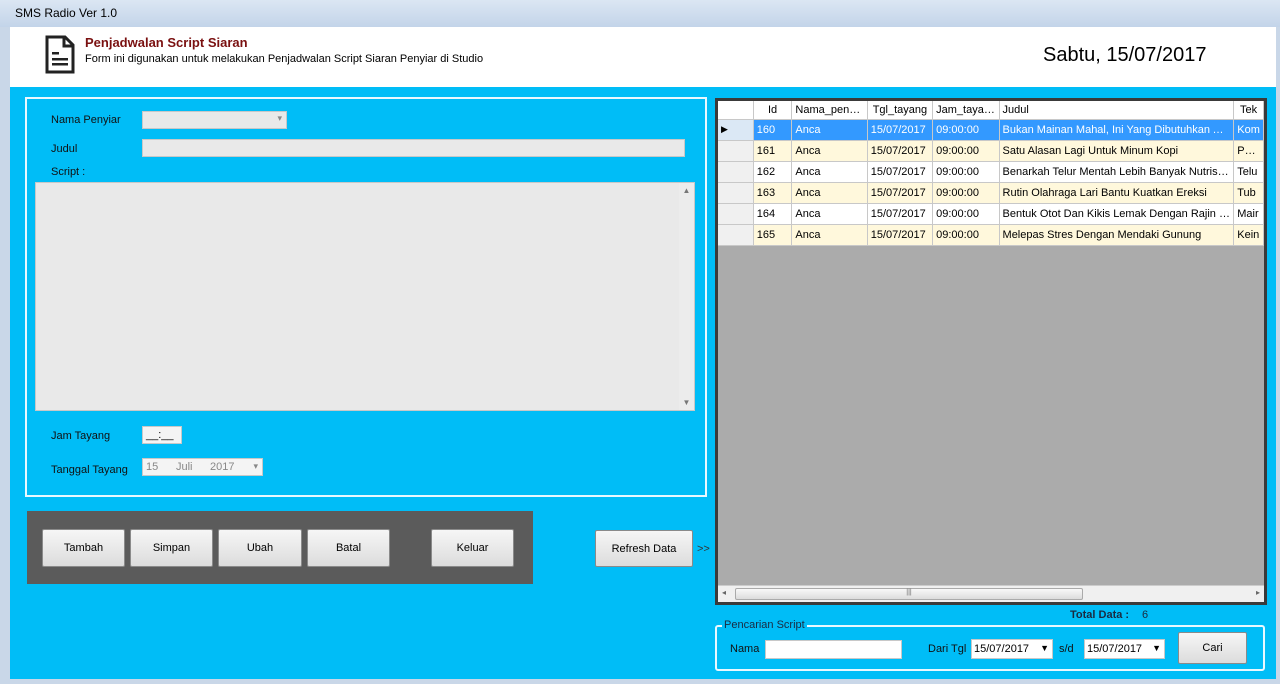 This screenshot has height=684, width=1280. I want to click on chevron-down-icon: ▼, so click(1156, 648).